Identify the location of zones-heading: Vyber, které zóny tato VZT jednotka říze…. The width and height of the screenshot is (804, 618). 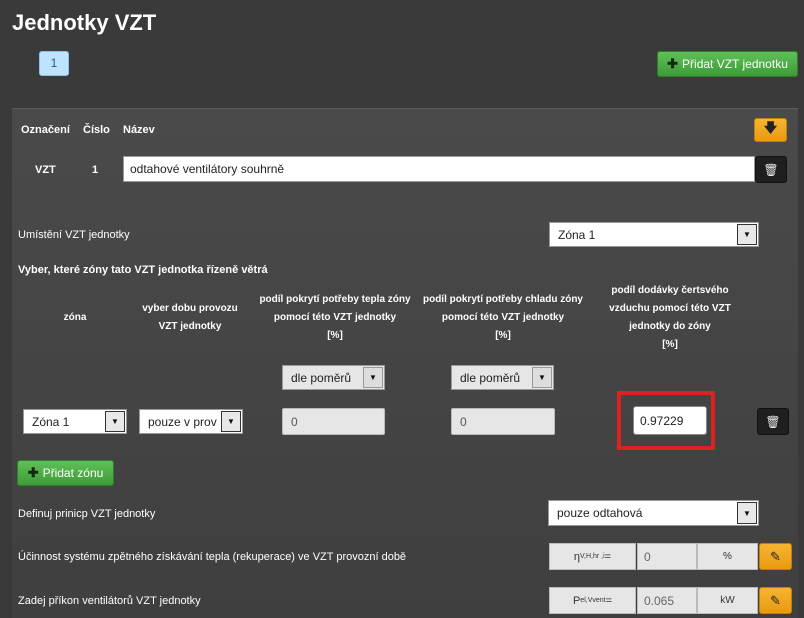
(143, 270).